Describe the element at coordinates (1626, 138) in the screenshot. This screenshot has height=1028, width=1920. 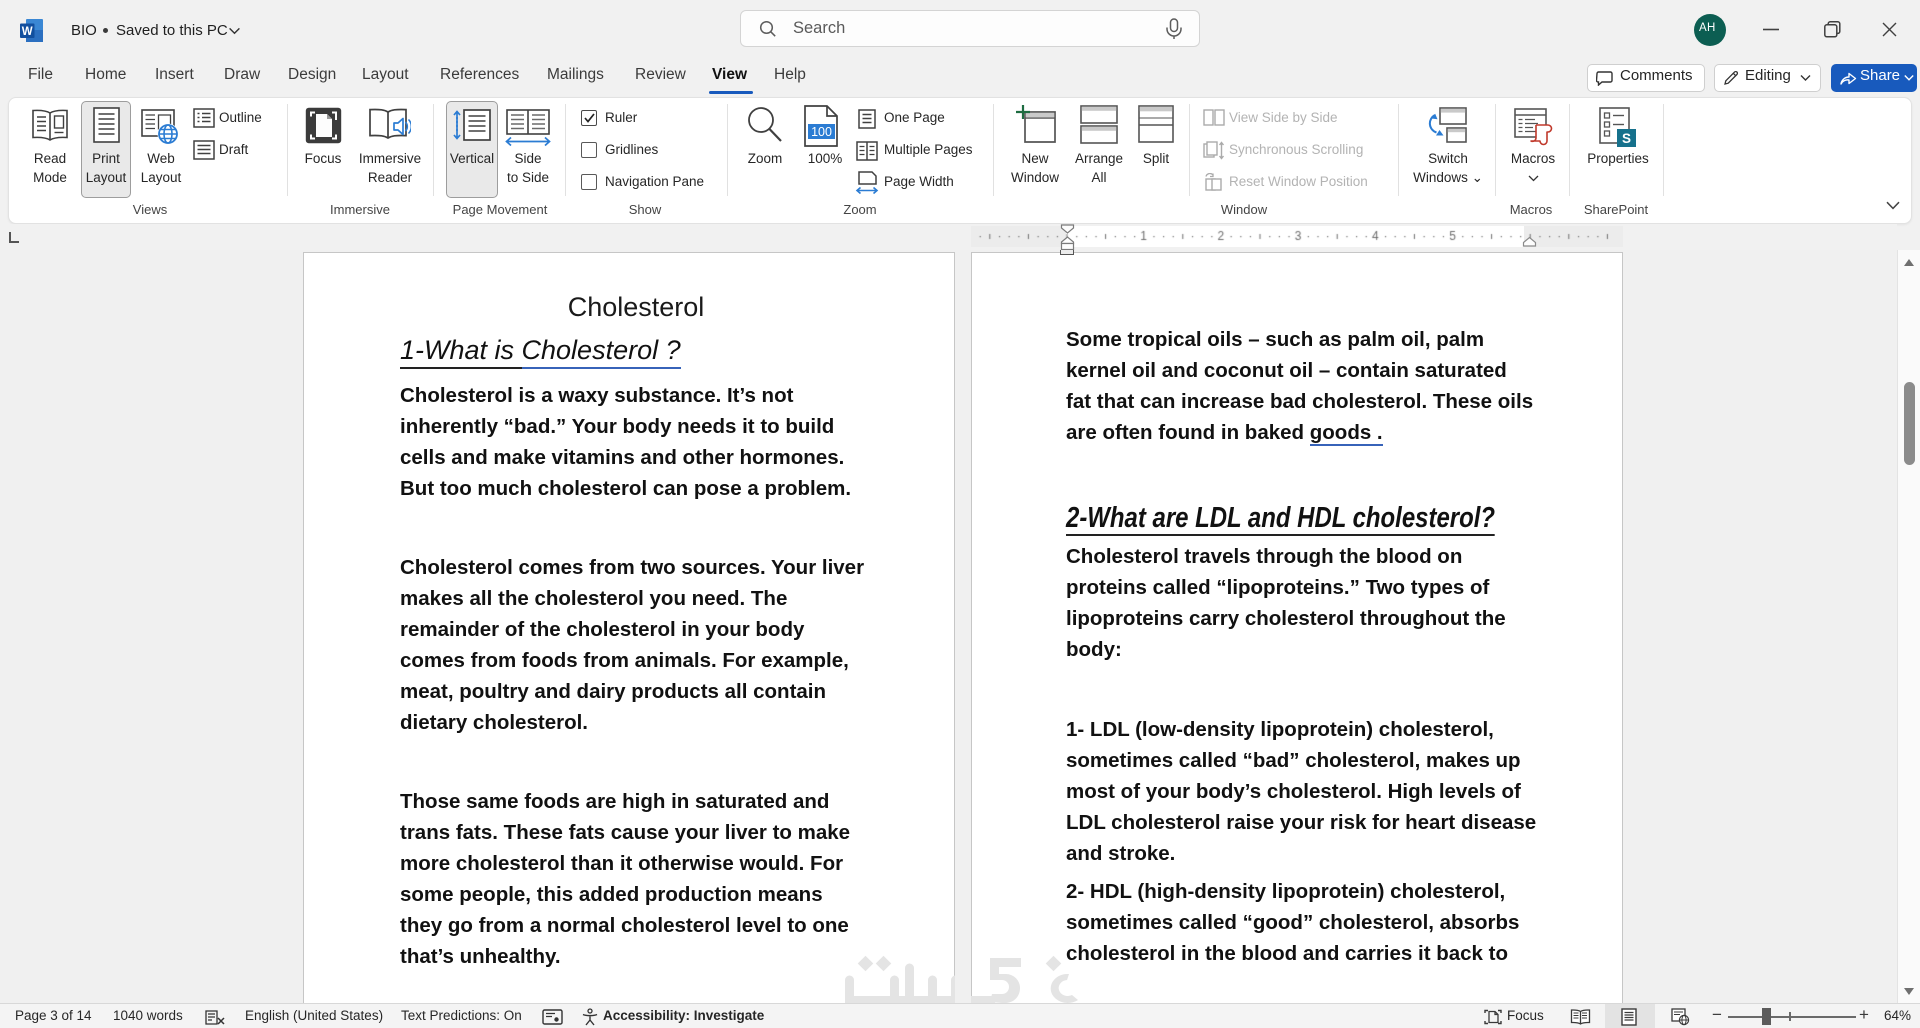
I see `svg-text: S` at that location.